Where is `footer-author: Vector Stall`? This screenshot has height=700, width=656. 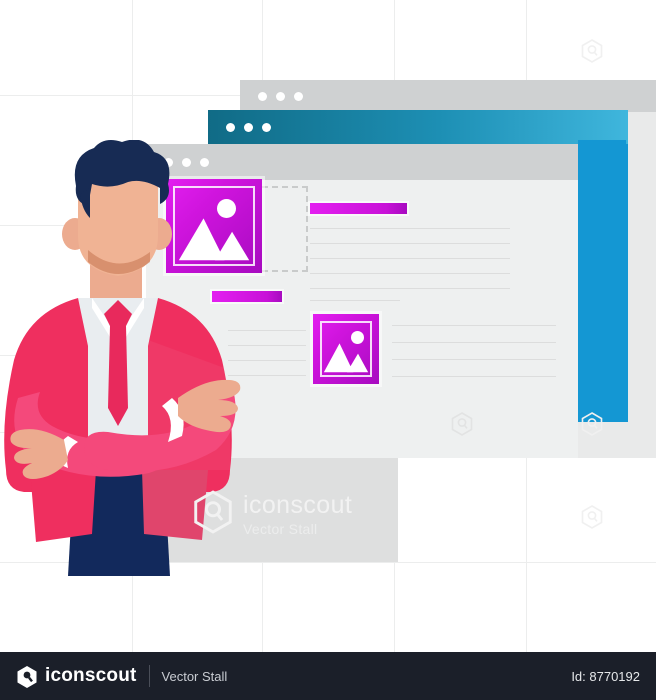 footer-author: Vector Stall is located at coordinates (194, 676).